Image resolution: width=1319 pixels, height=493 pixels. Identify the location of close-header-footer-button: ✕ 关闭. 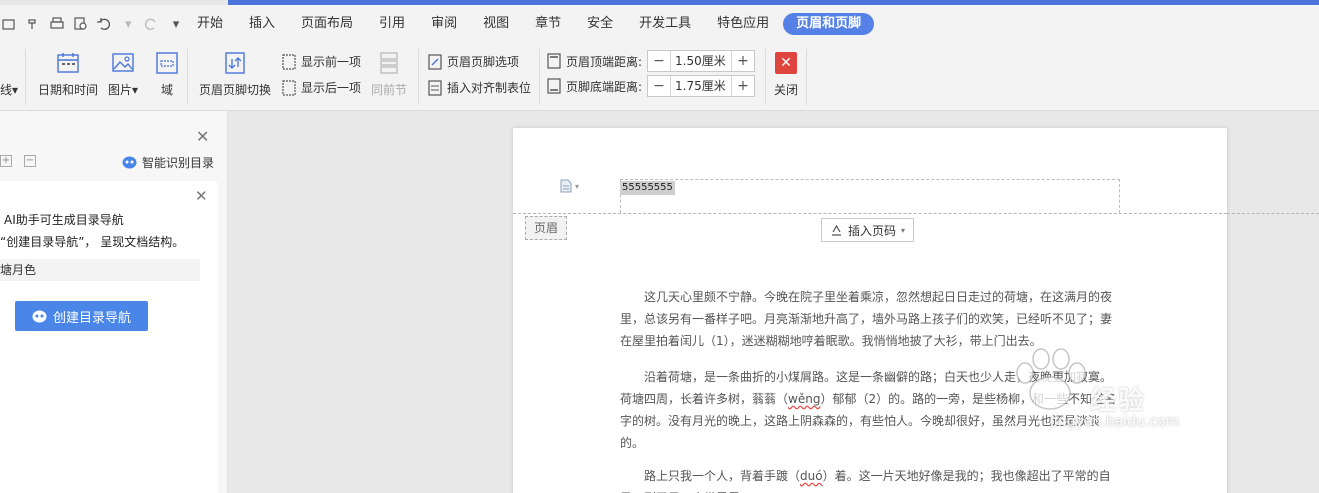
(786, 75).